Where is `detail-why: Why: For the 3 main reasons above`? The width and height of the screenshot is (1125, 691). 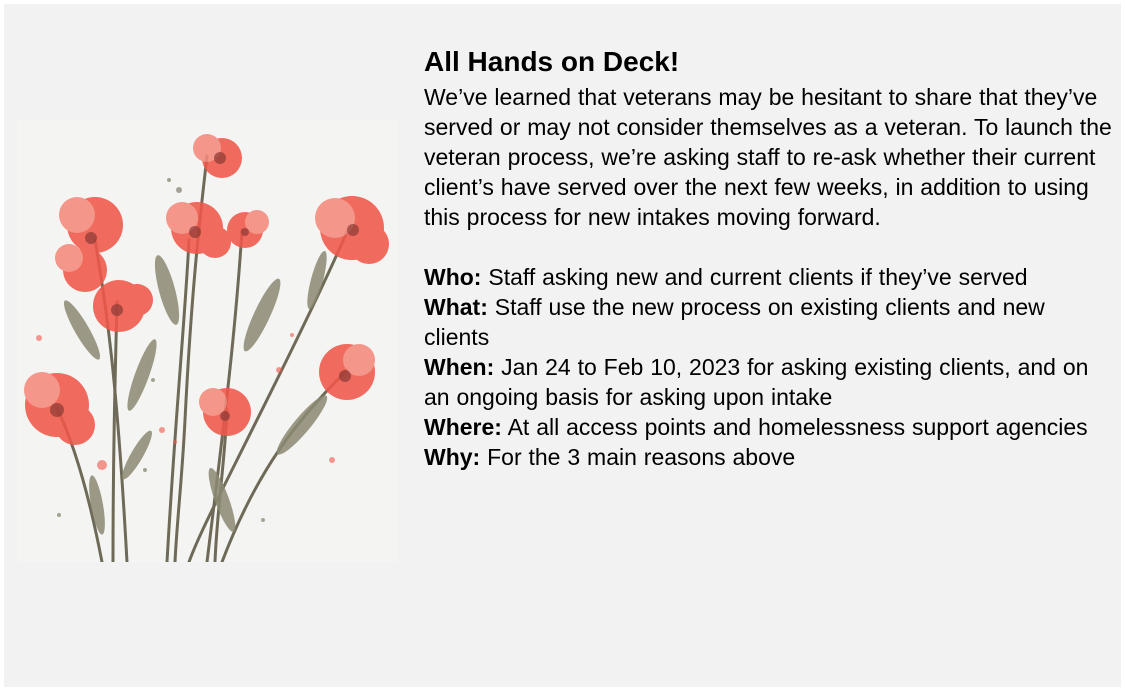
detail-why: Why: For the 3 main reasons above is located at coordinates (769, 457).